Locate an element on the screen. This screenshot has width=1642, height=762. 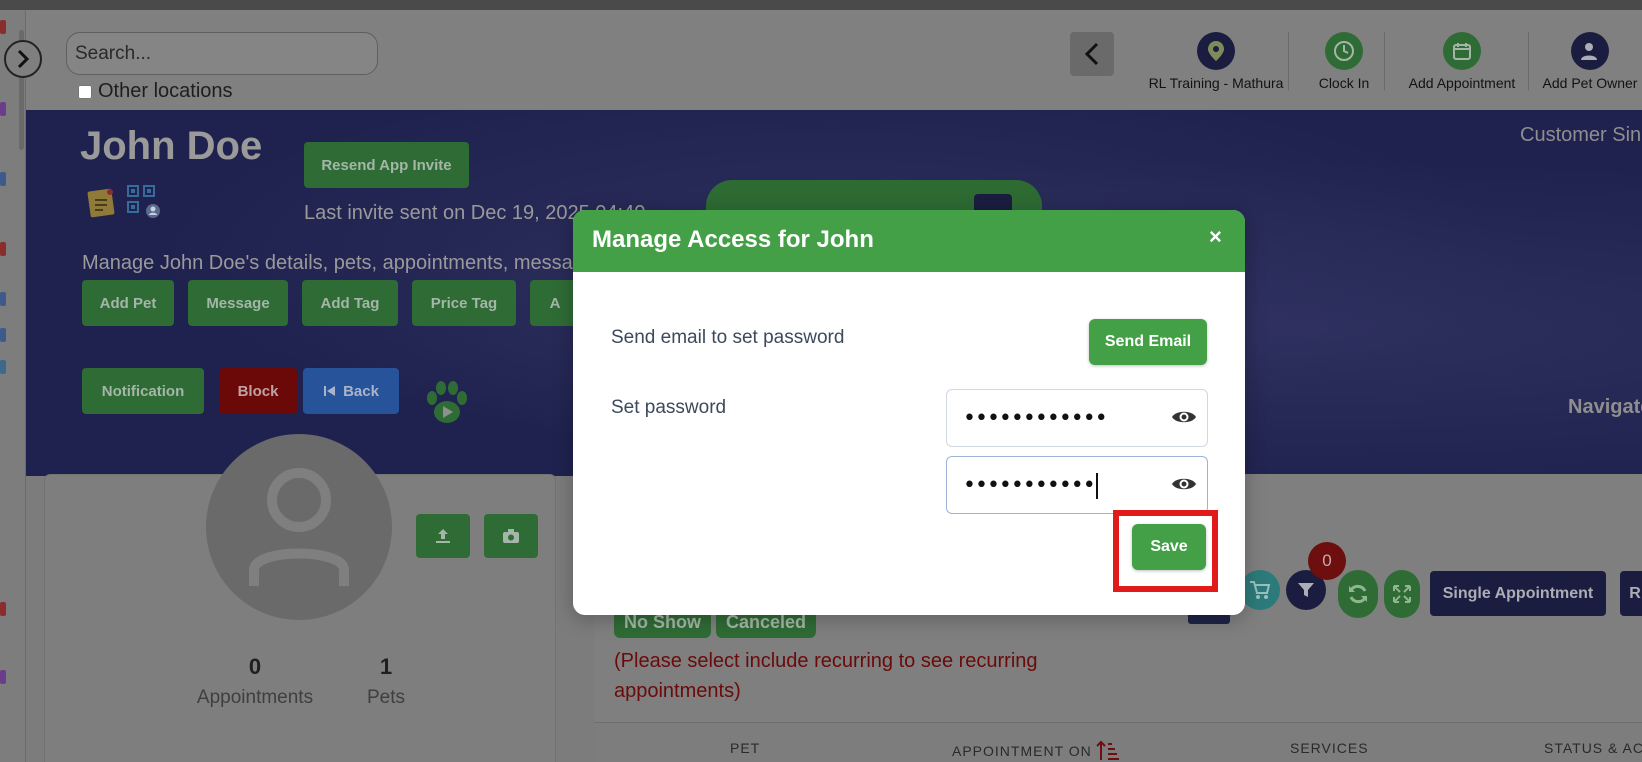
browser-top-strip is located at coordinates (821, 5).